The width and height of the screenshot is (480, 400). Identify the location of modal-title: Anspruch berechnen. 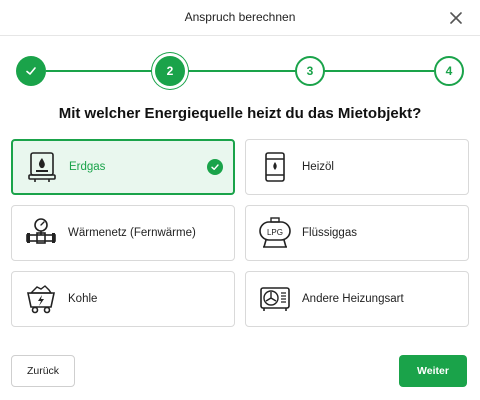
(240, 17).